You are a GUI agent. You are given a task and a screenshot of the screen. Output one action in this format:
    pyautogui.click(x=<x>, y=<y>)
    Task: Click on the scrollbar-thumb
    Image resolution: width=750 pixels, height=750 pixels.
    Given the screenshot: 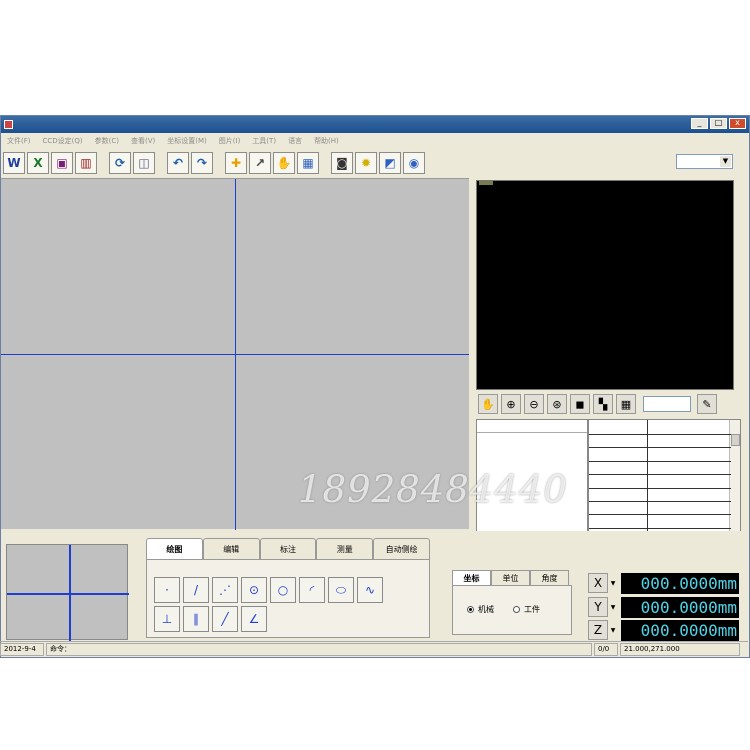 What is the action you would take?
    pyautogui.click(x=735, y=440)
    